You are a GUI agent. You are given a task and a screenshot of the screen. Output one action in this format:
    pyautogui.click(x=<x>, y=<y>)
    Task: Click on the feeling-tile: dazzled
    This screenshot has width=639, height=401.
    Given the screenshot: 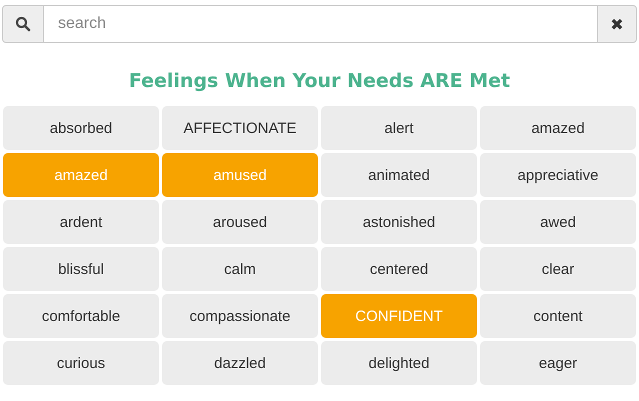 What is the action you would take?
    pyautogui.click(x=240, y=363)
    